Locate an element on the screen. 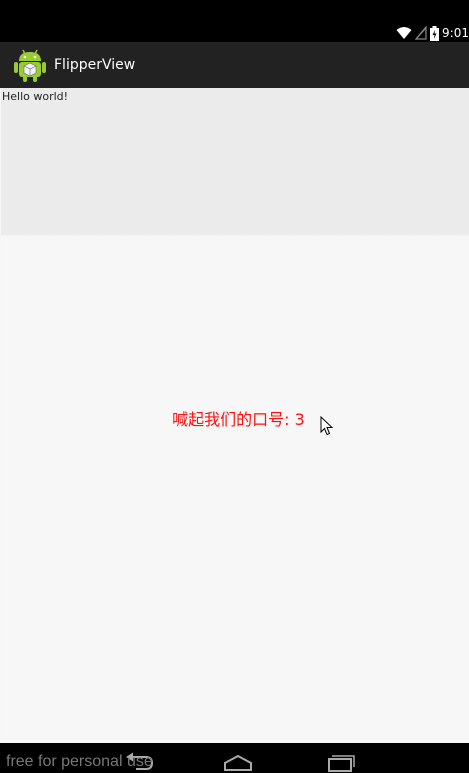  battery-icon is located at coordinates (435, 33).